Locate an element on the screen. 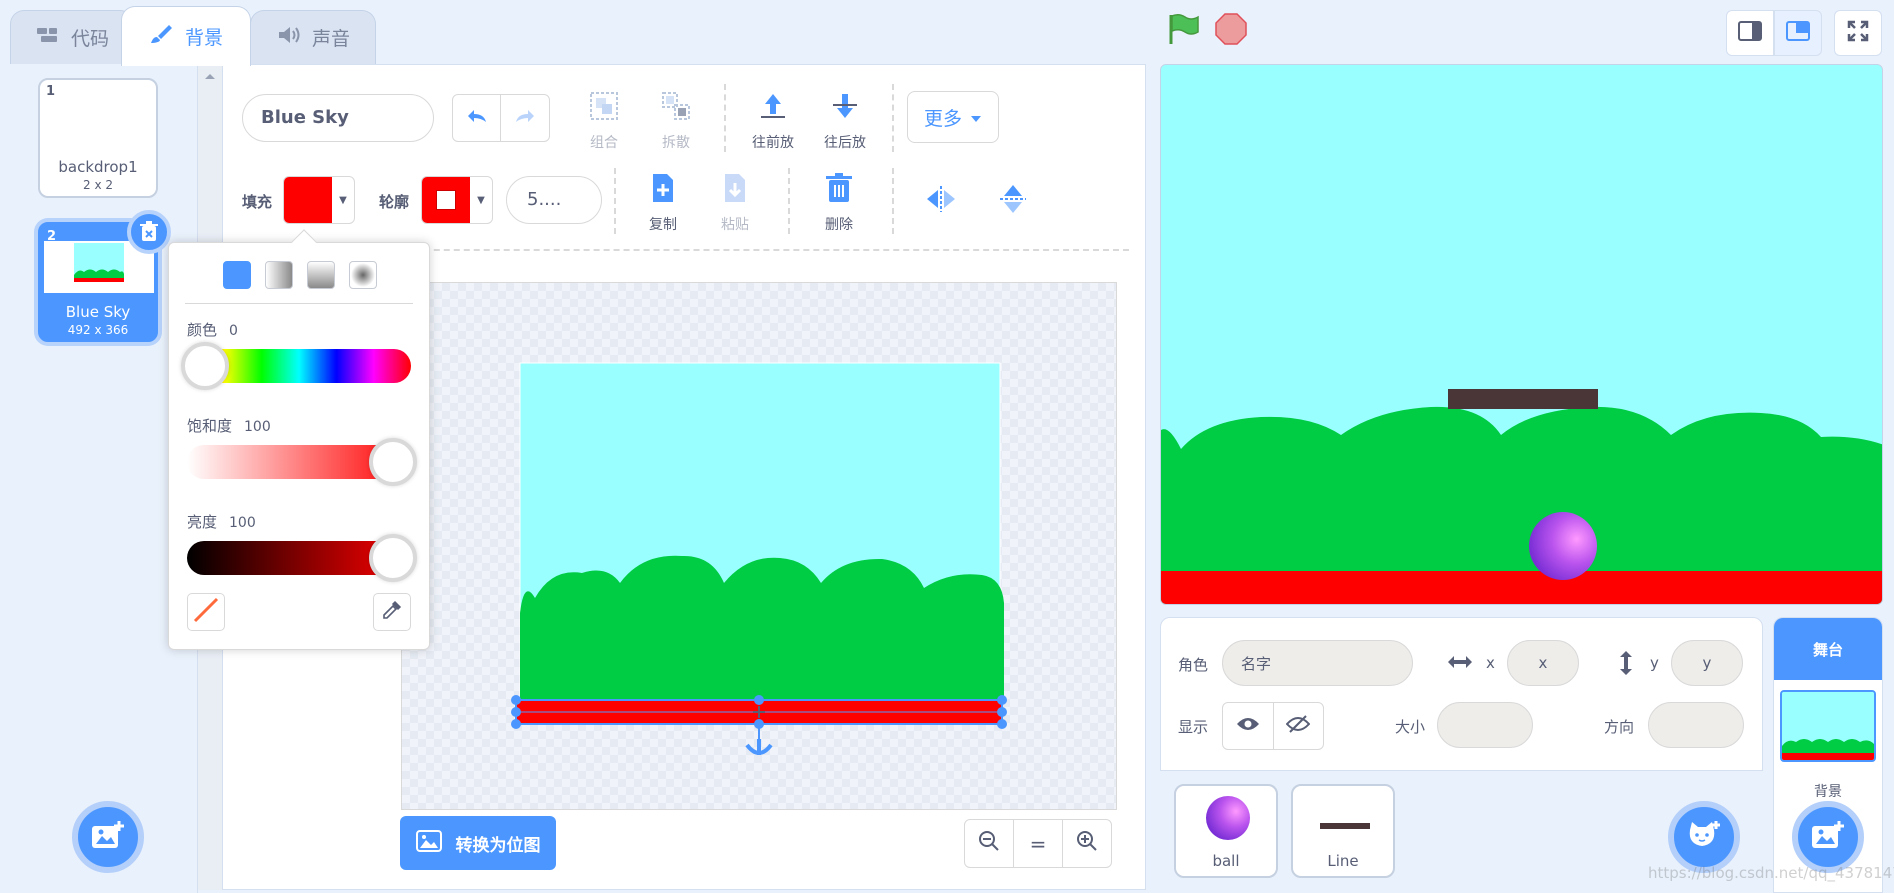 The height and width of the screenshot is (893, 1894). green-flag-button is located at coordinates (1183, 29).